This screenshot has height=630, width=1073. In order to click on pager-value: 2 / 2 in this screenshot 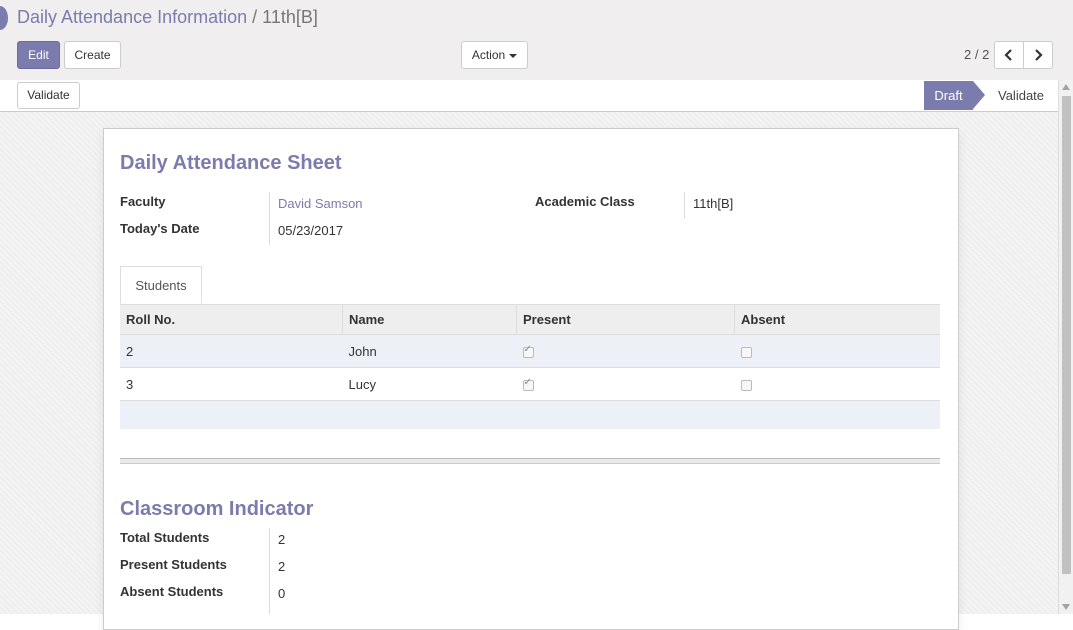, I will do `click(976, 54)`.